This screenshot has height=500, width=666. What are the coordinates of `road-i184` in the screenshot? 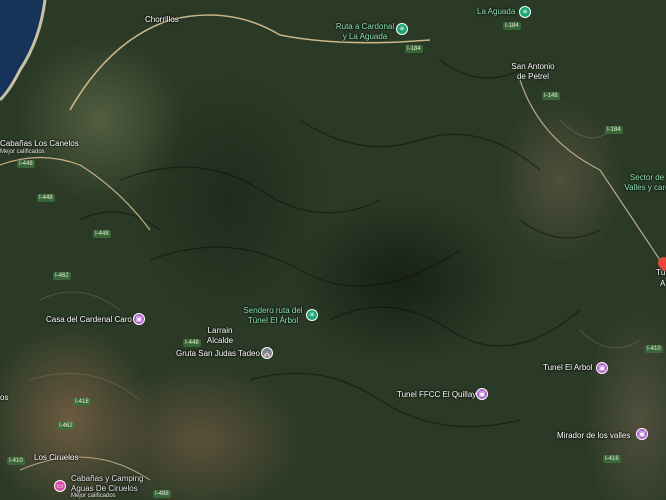 It's located at (590, 170).